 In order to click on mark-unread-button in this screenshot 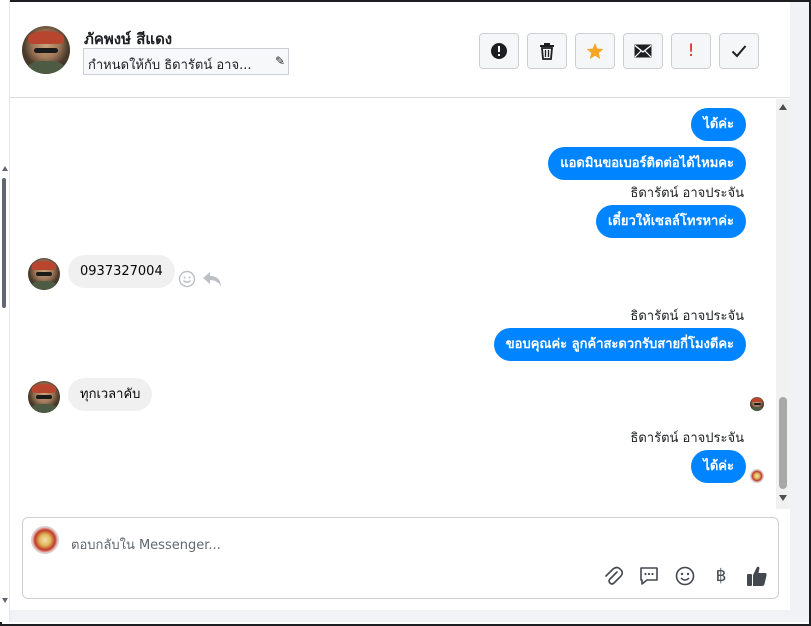, I will do `click(643, 51)`.